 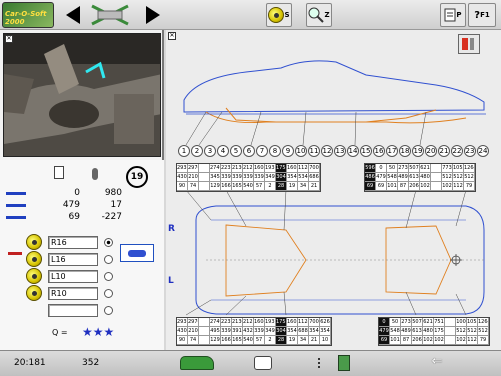 What do you see at coordinates (344, 363) in the screenshot?
I see `trash-icon` at bounding box center [344, 363].